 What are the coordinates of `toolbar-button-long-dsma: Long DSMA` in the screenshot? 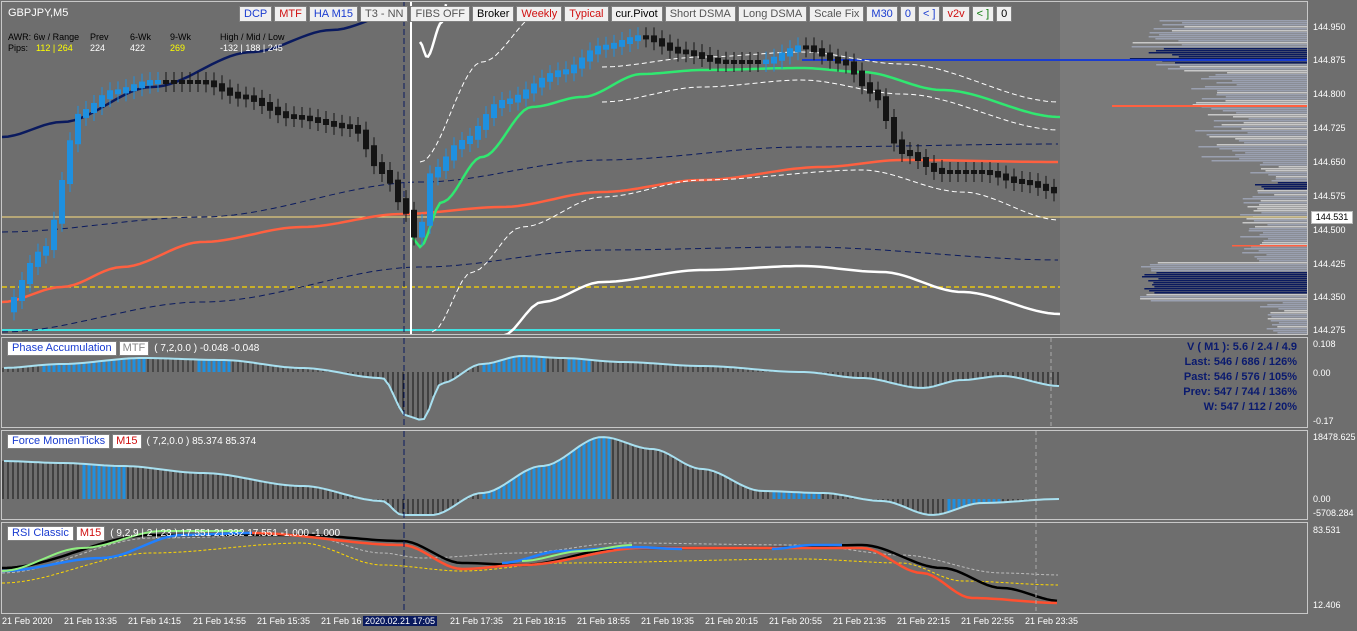 It's located at (772, 14).